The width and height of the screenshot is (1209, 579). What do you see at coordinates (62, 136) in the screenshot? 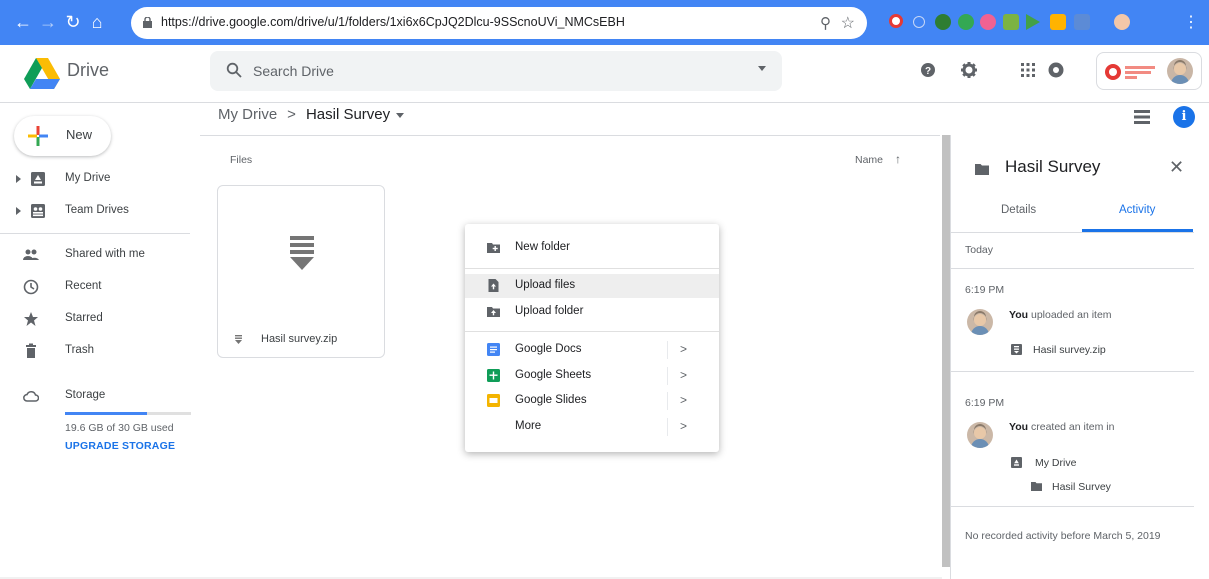
I see `new-button: New` at bounding box center [62, 136].